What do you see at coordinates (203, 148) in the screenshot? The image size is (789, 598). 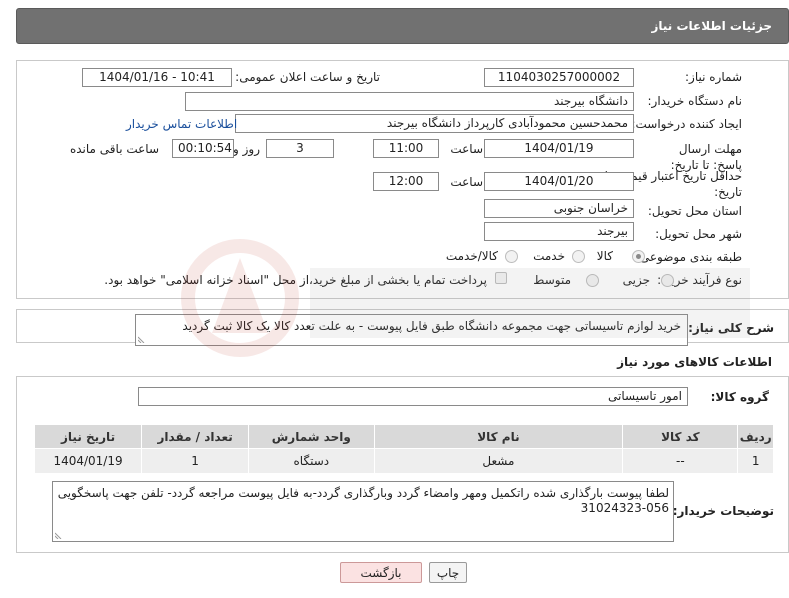 I see `remaining-time-field: 00:10:54` at bounding box center [203, 148].